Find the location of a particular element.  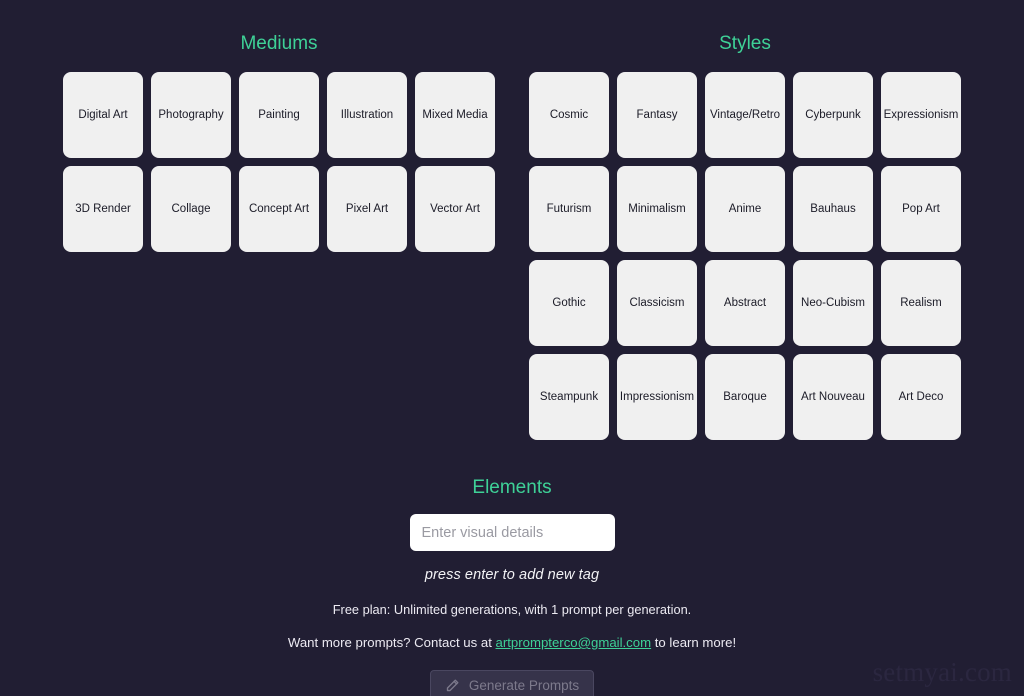

medium-tile-painting: Painting is located at coordinates (279, 115).